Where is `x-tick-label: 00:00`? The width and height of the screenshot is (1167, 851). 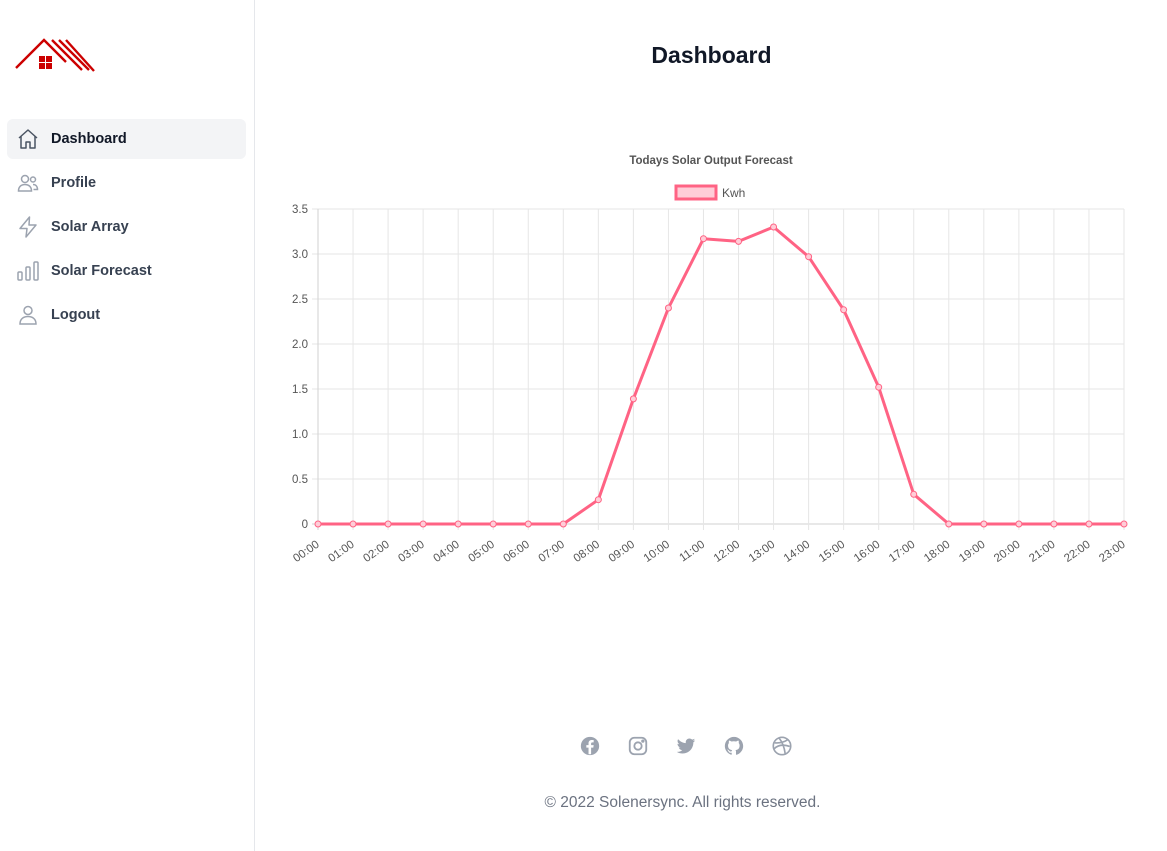
x-tick-label: 00:00 is located at coordinates (306, 552).